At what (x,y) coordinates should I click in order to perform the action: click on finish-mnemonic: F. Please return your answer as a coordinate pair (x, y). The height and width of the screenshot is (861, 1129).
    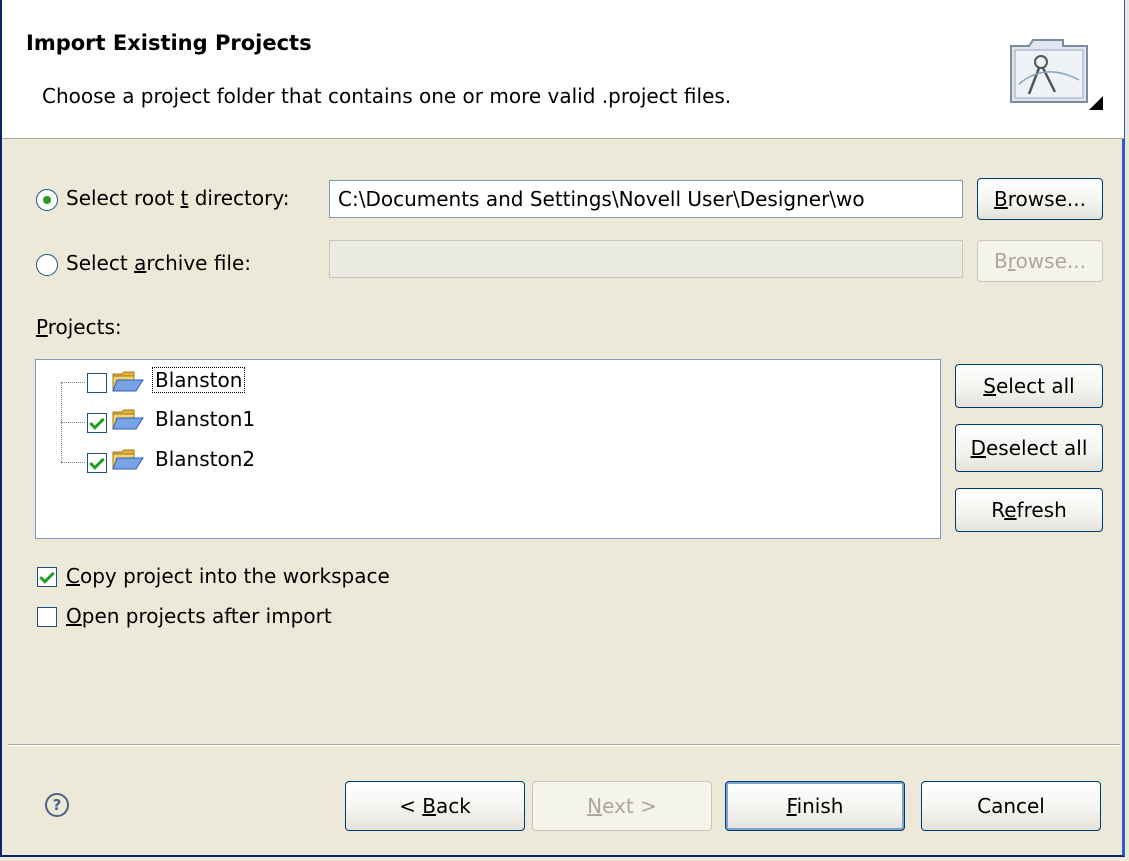
    Looking at the image, I should click on (791, 806).